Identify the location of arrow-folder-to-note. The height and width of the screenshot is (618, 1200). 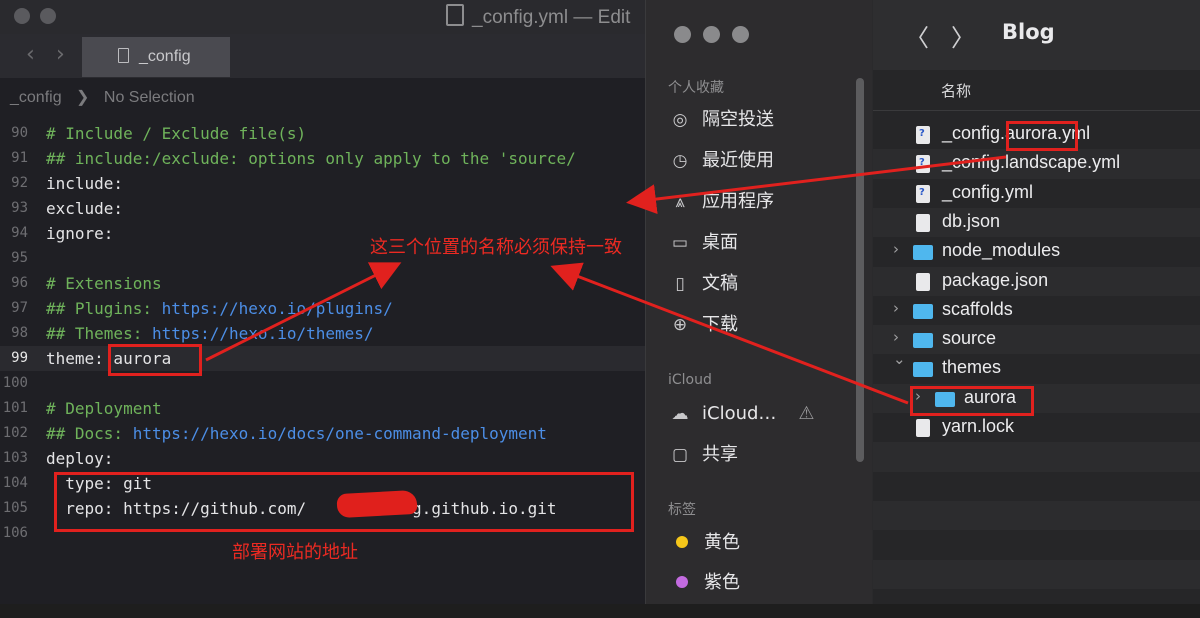
(729, 333).